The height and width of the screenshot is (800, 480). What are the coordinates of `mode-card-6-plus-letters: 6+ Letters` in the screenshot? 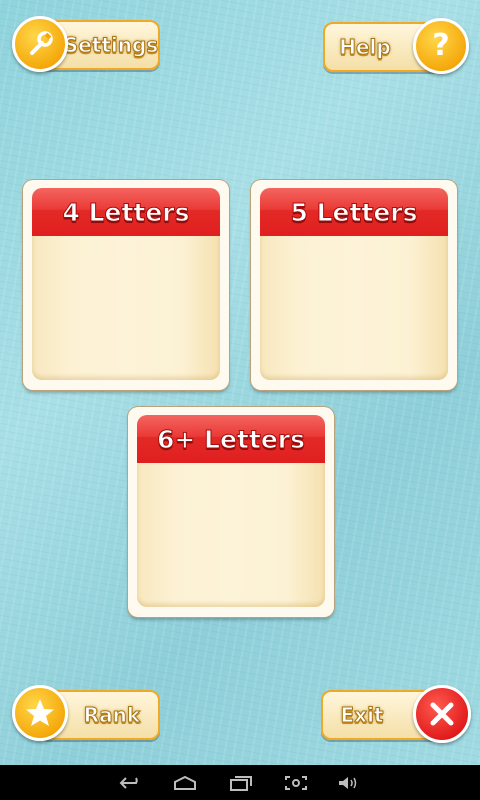 It's located at (231, 512).